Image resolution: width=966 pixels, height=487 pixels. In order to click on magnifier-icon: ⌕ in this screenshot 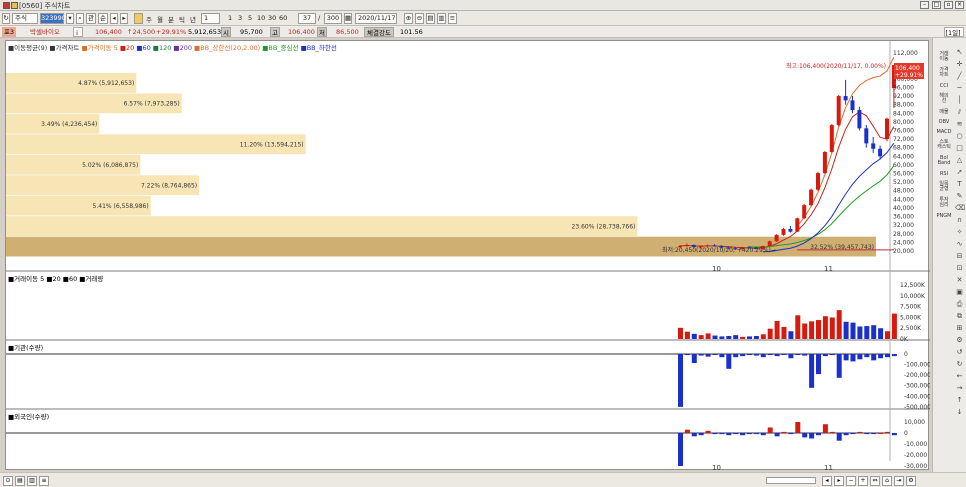, I will do `click(80, 18)`.